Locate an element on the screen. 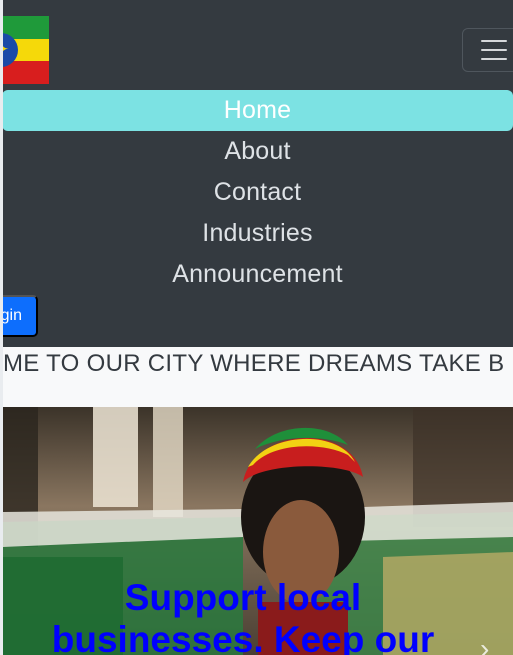 The image size is (513, 655). welcome-marquee: ME TO OUR CITY WHERE DREAMS TAKE B is located at coordinates (256, 377).